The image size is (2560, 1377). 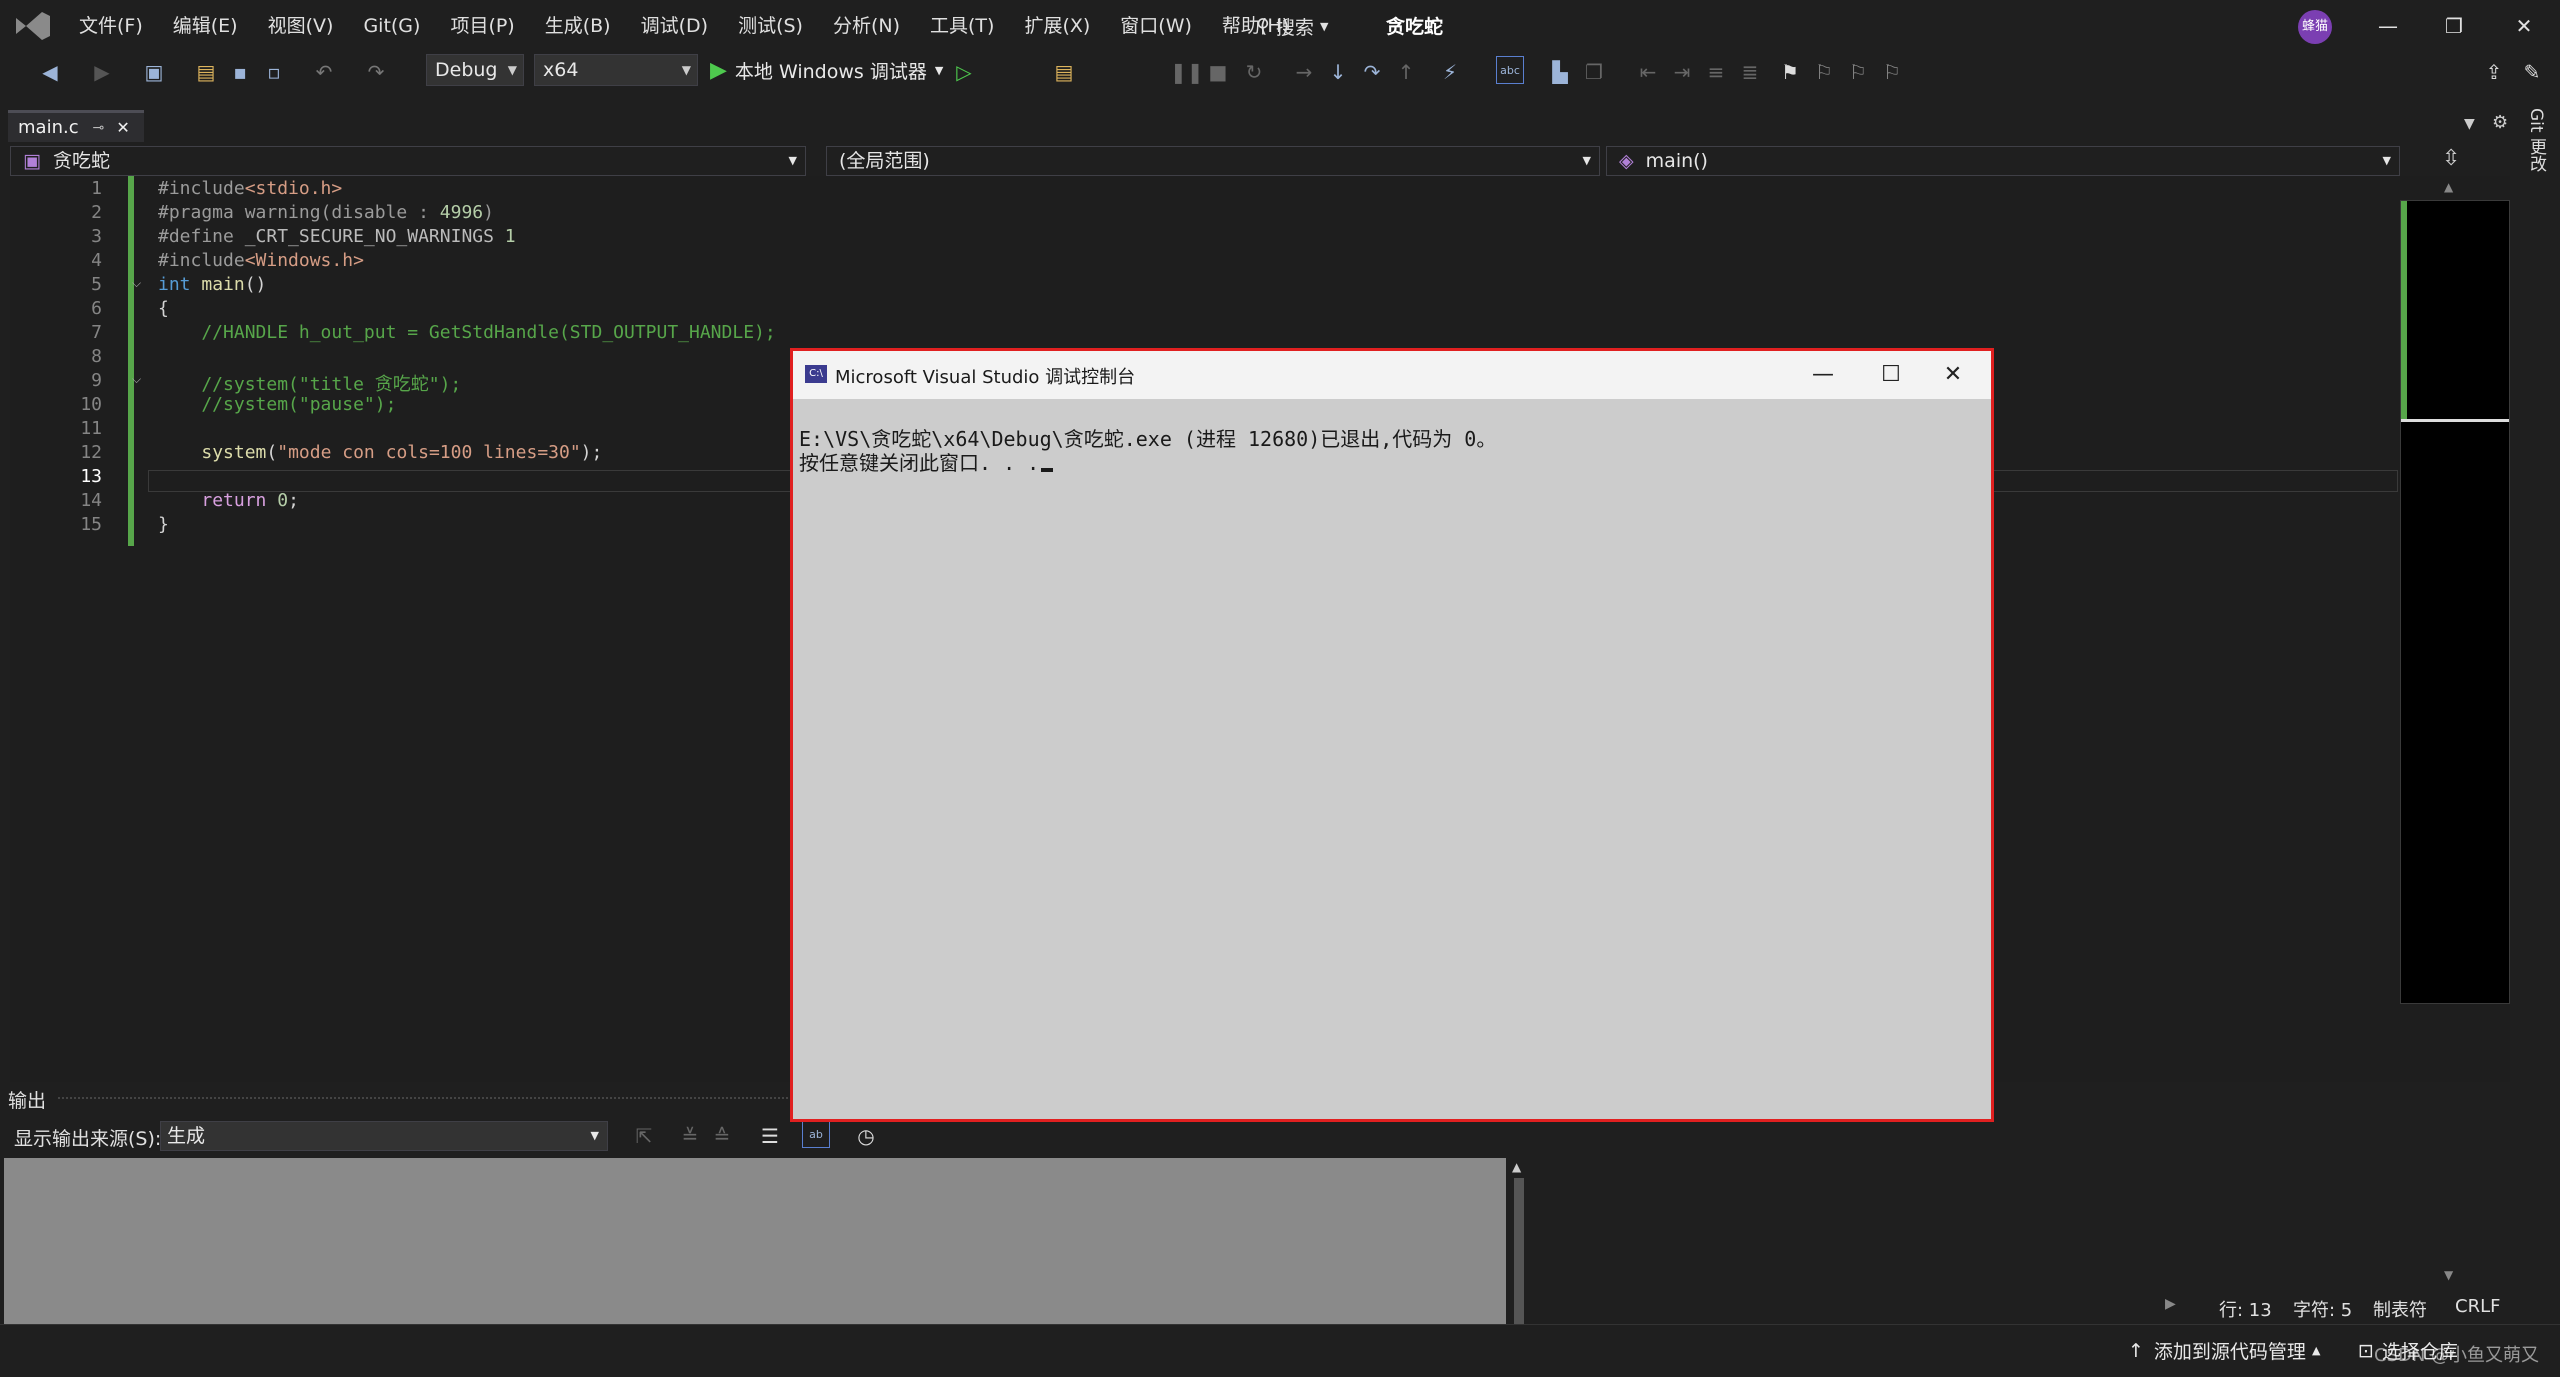 What do you see at coordinates (277, 404) in the screenshot?
I see `code-line: //system("pause");` at bounding box center [277, 404].